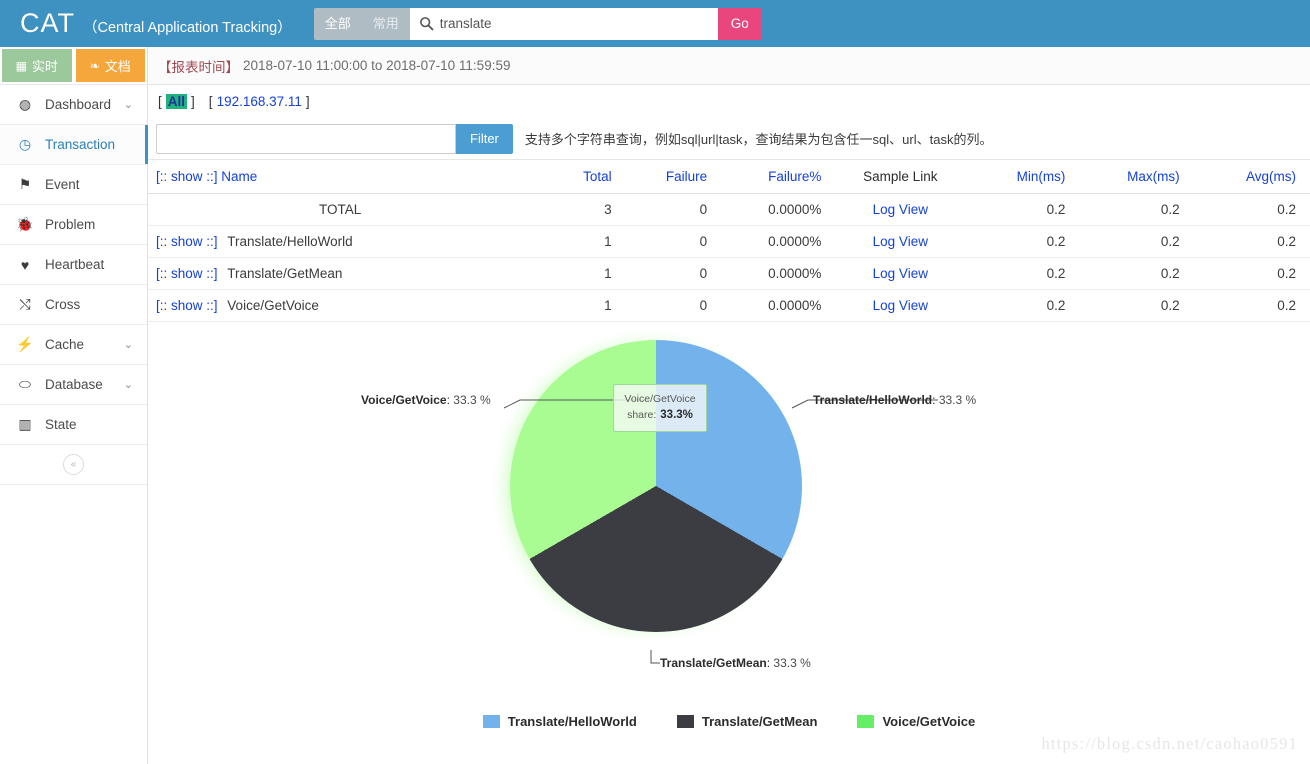 The height and width of the screenshot is (764, 1310). I want to click on sidebar-item-cache: ⚡ Cache ⌄, so click(73, 345).